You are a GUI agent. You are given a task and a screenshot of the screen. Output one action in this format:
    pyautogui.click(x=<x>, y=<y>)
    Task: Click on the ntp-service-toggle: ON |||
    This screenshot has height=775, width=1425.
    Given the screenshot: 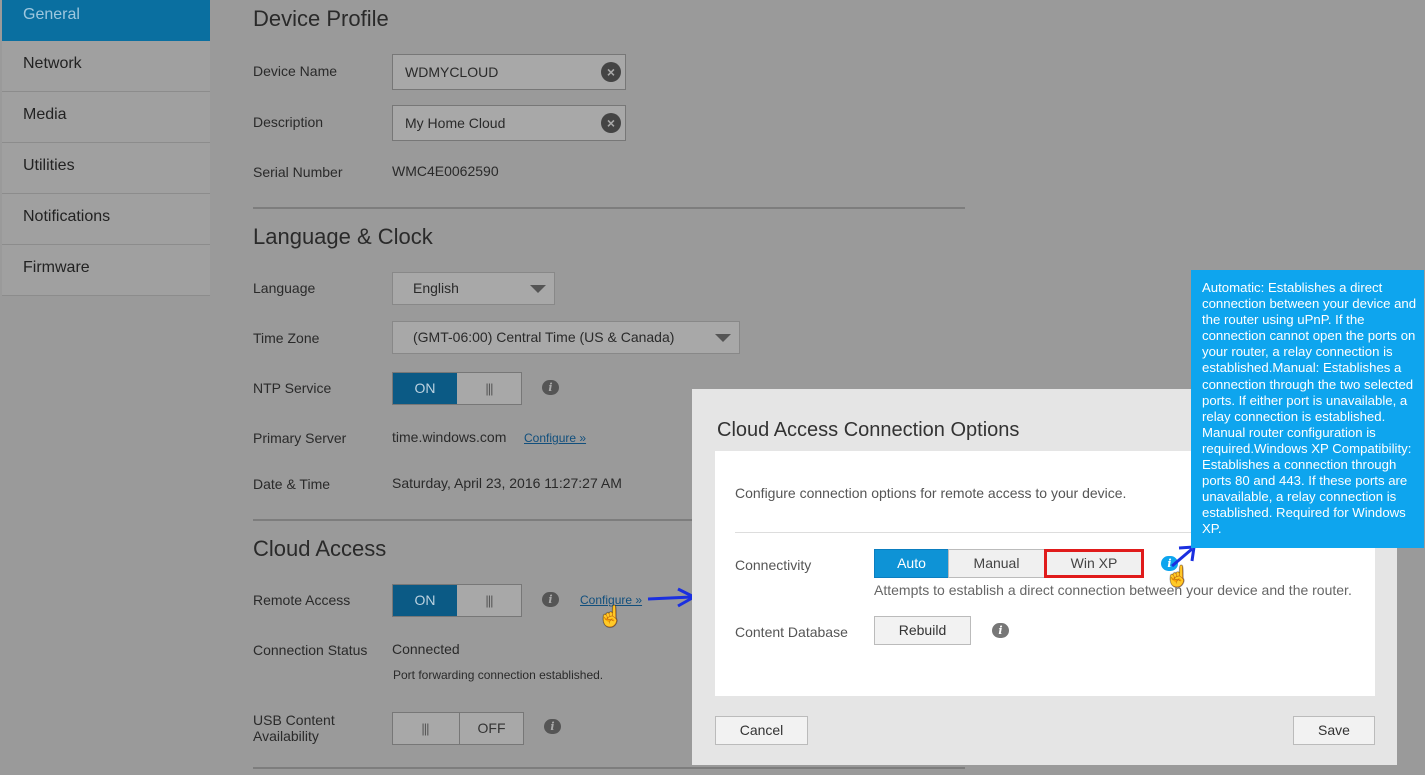 What is the action you would take?
    pyautogui.click(x=457, y=388)
    